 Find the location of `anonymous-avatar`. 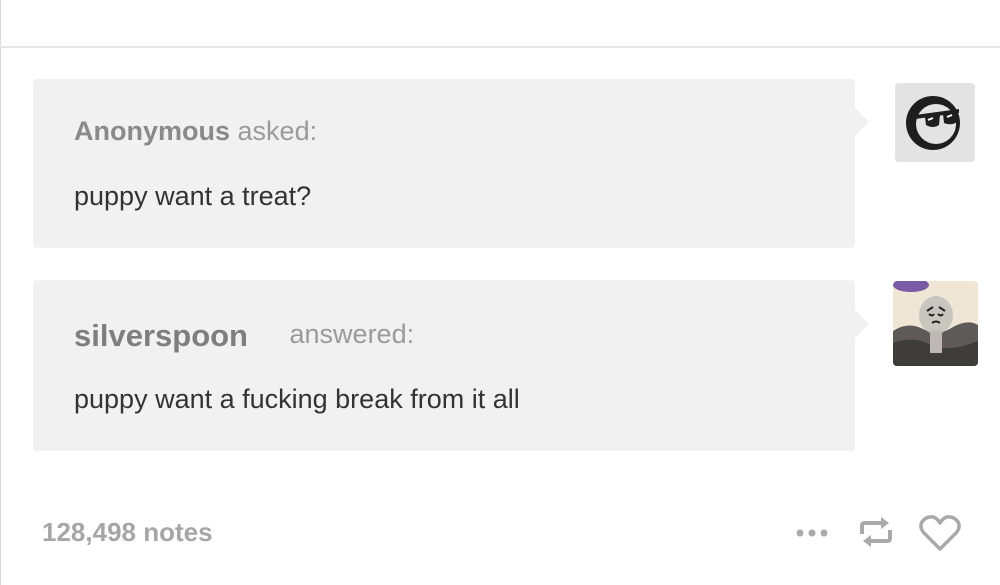

anonymous-avatar is located at coordinates (935, 122).